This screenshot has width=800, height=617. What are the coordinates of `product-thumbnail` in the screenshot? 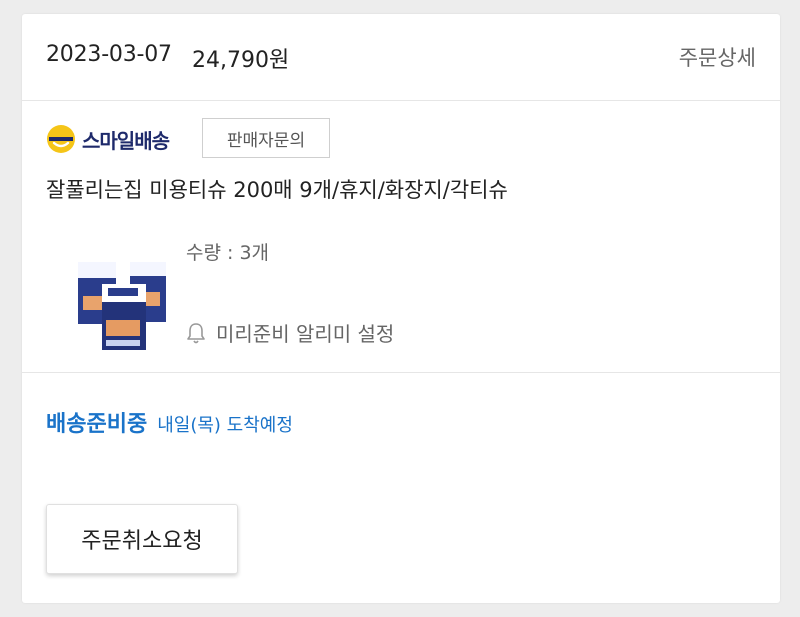 It's located at (122, 301).